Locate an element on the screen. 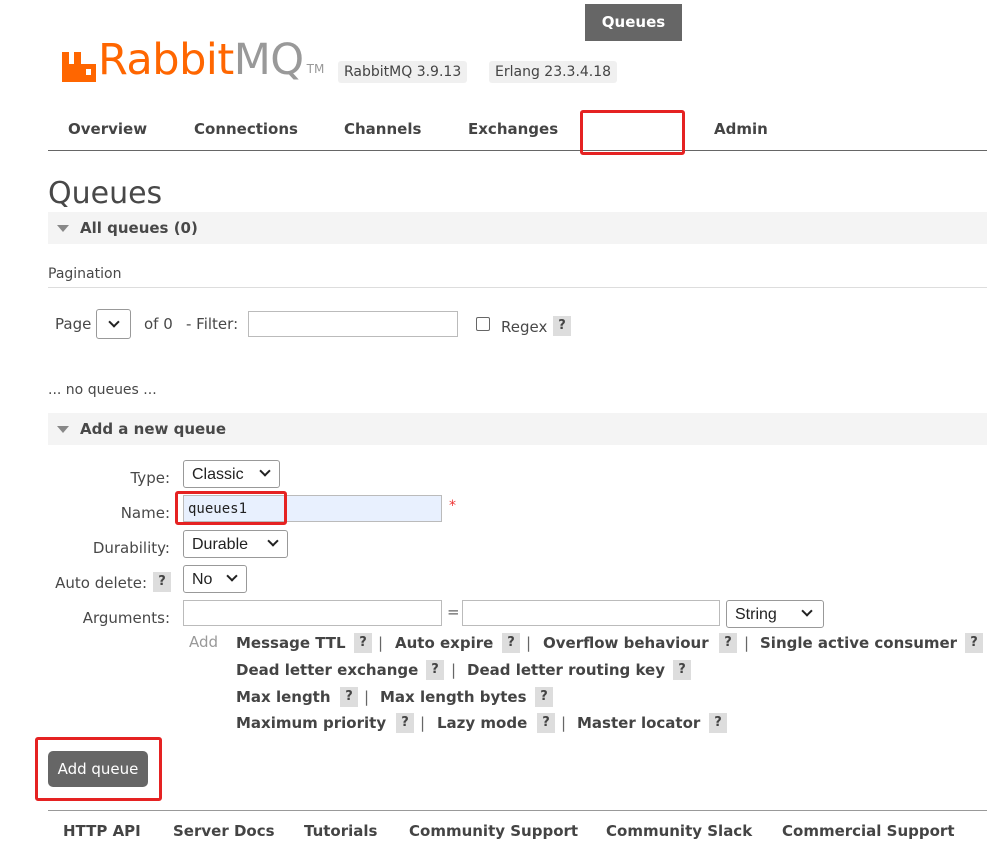 This screenshot has width=987, height=851. rabbitmq-logo: RabbitMQ TM is located at coordinates (193, 60).